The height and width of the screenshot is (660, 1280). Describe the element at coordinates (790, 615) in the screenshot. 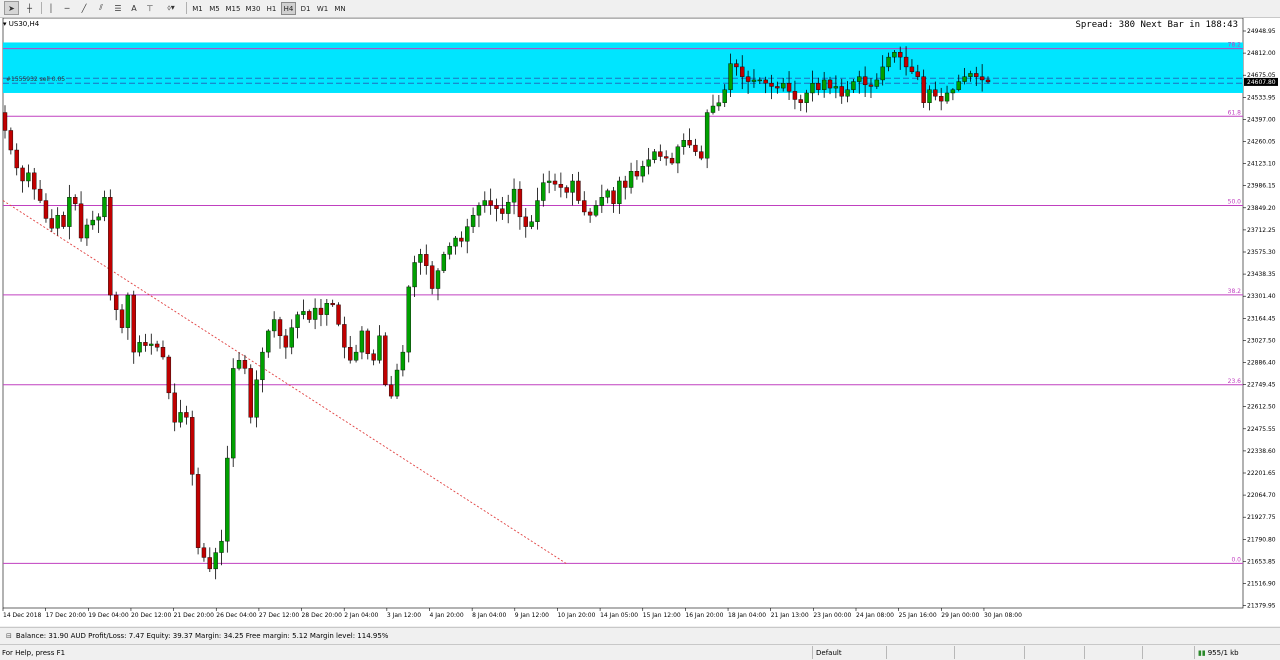

I see `time-axis-label: 21 Jan 13:00` at that location.